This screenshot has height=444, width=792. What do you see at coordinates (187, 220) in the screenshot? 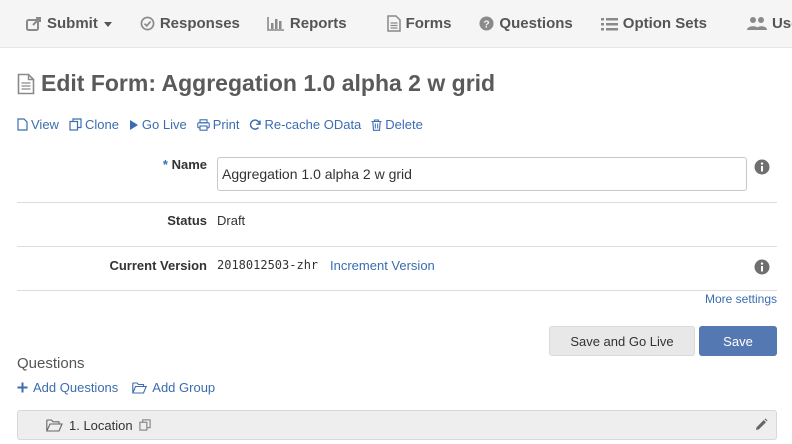
I see `status-label: Status` at bounding box center [187, 220].